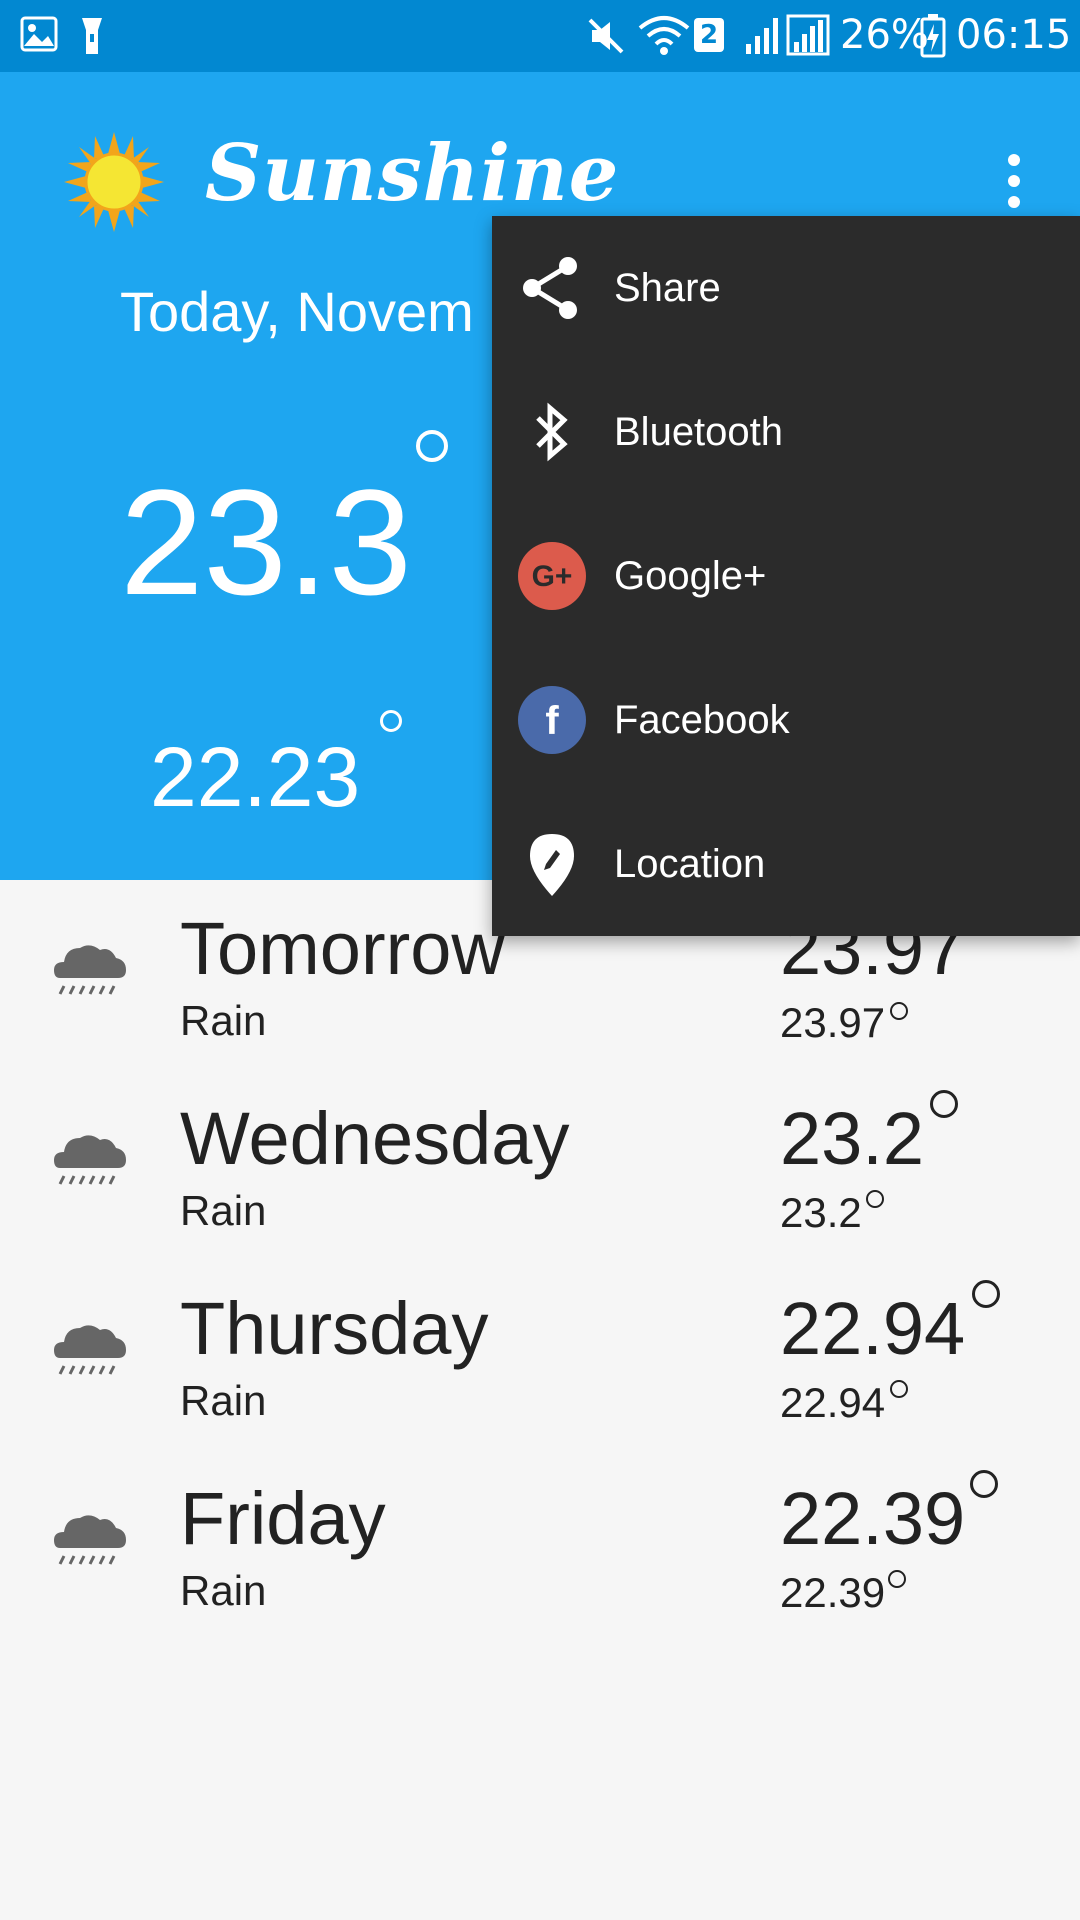 The height and width of the screenshot is (1920, 1080). I want to click on google-plus-icon: G+, so click(552, 576).